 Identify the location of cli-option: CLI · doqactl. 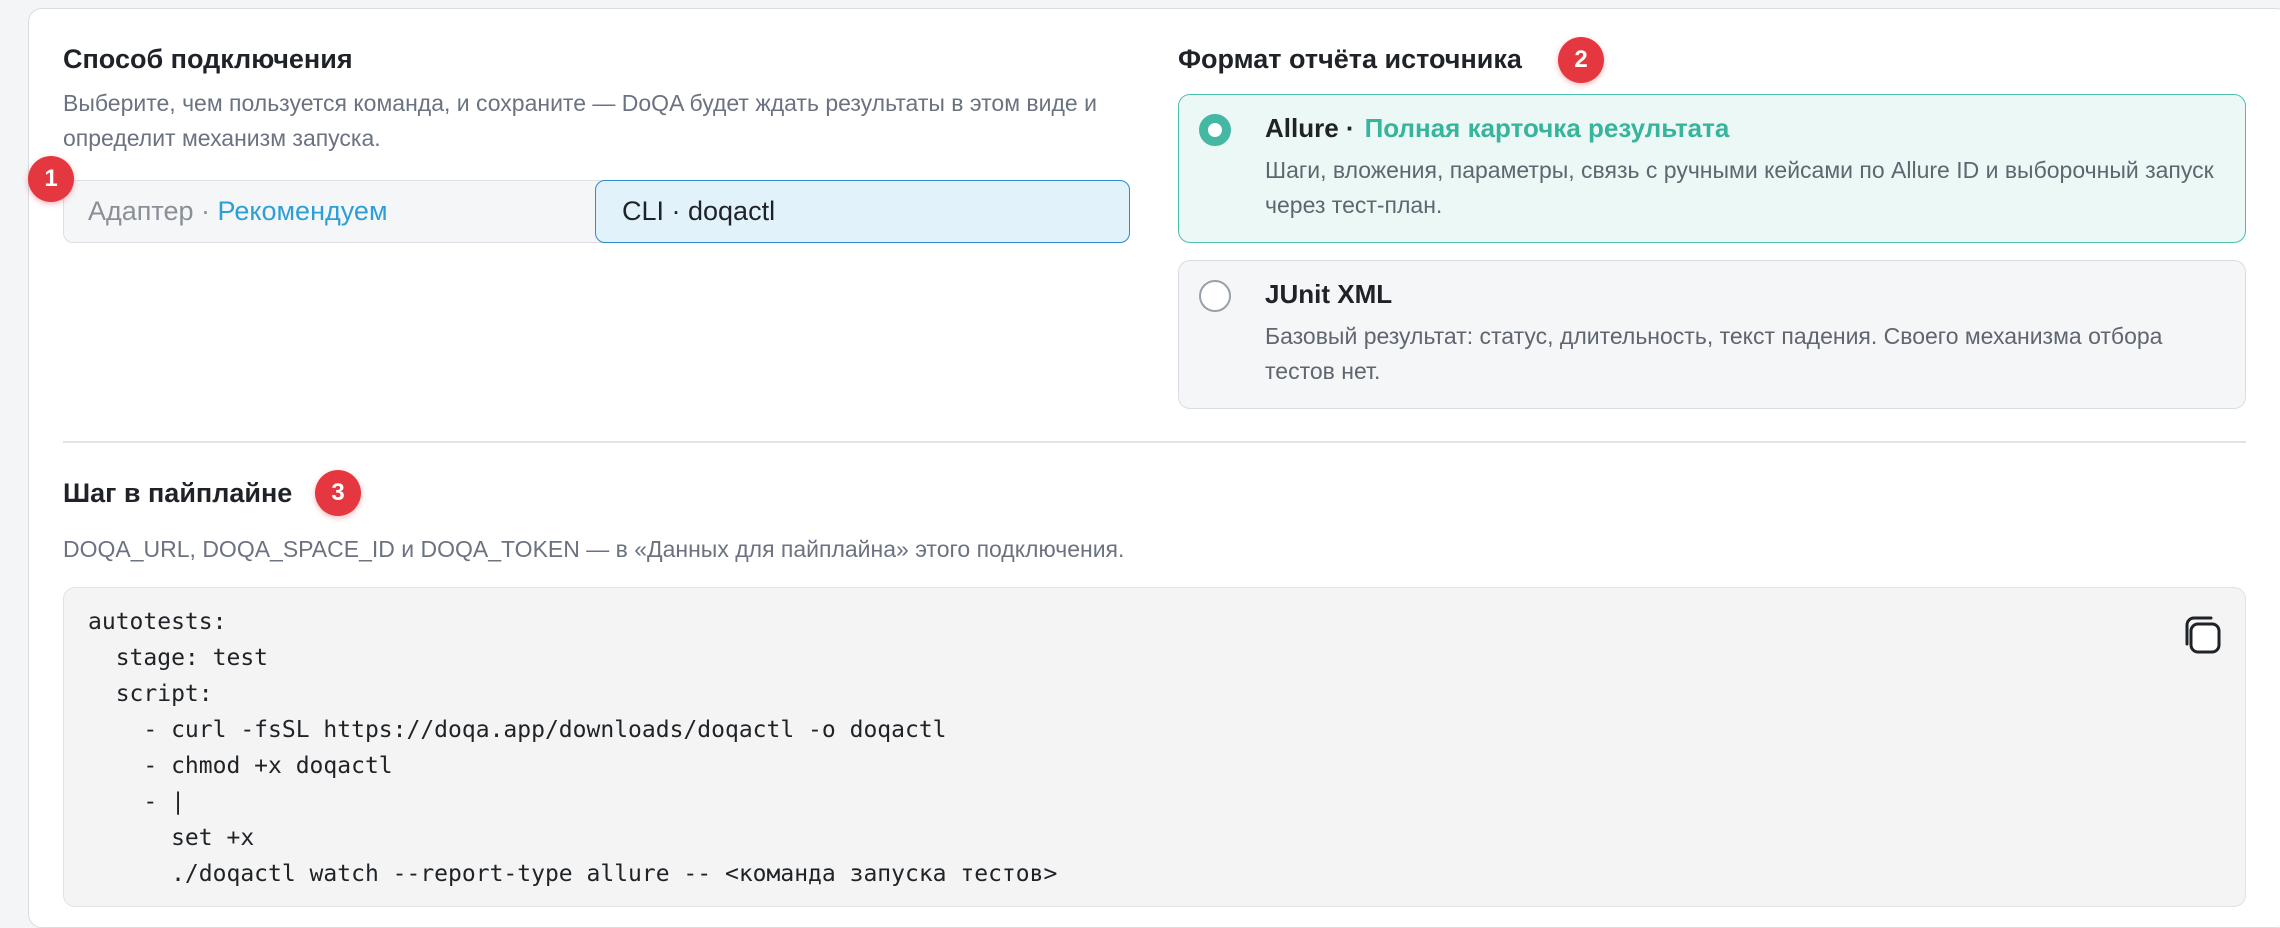
(862, 211).